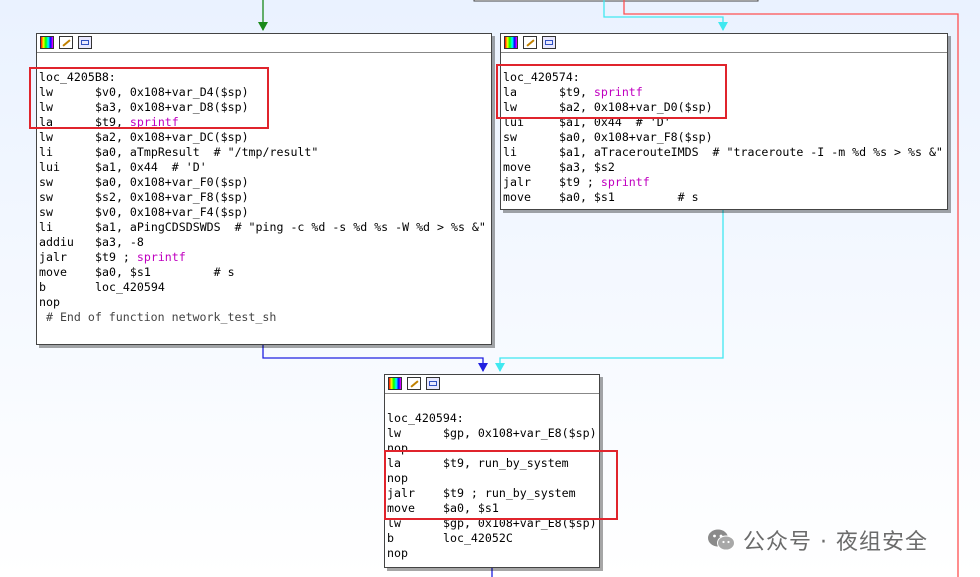 This screenshot has height=577, width=980. Describe the element at coordinates (158, 317) in the screenshot. I see `code-comment: # End of function network_test_sh` at that location.